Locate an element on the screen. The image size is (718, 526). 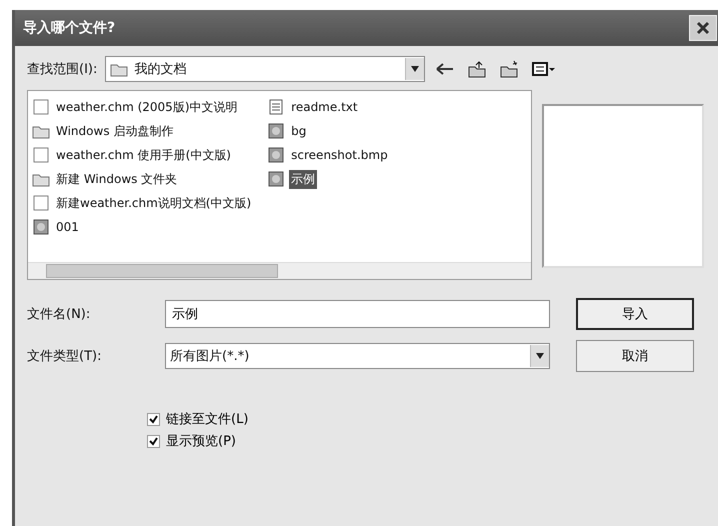
look-in-dropdown: 我的文档 is located at coordinates (265, 69).